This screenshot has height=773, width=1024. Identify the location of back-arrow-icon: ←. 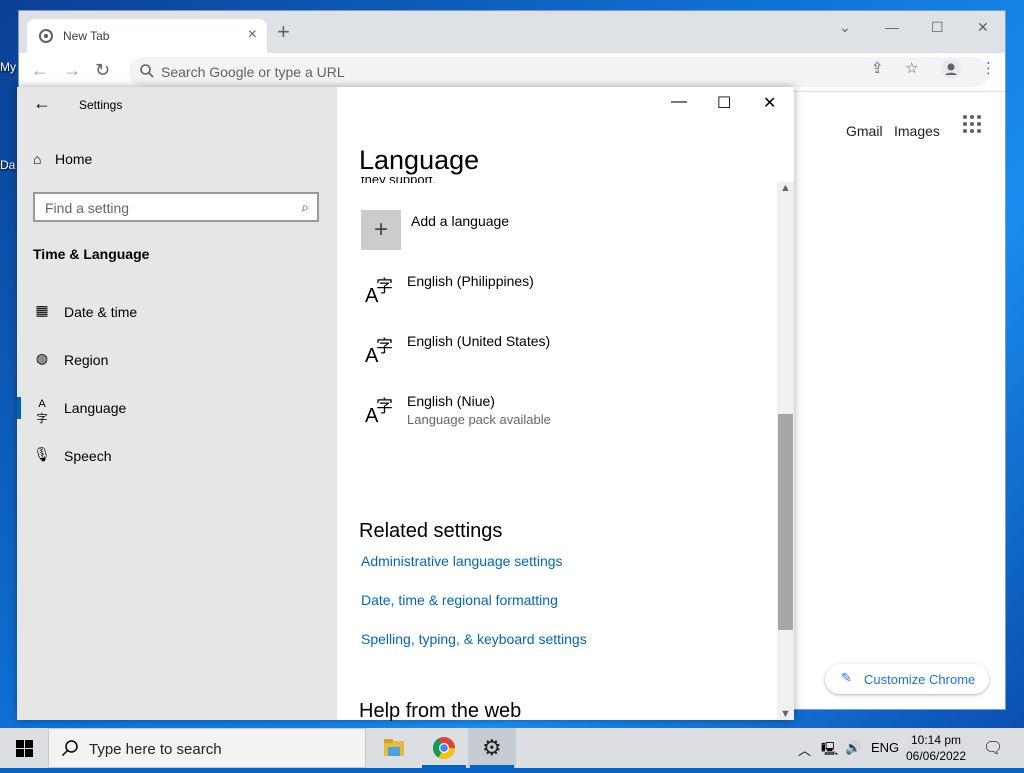
(42, 103).